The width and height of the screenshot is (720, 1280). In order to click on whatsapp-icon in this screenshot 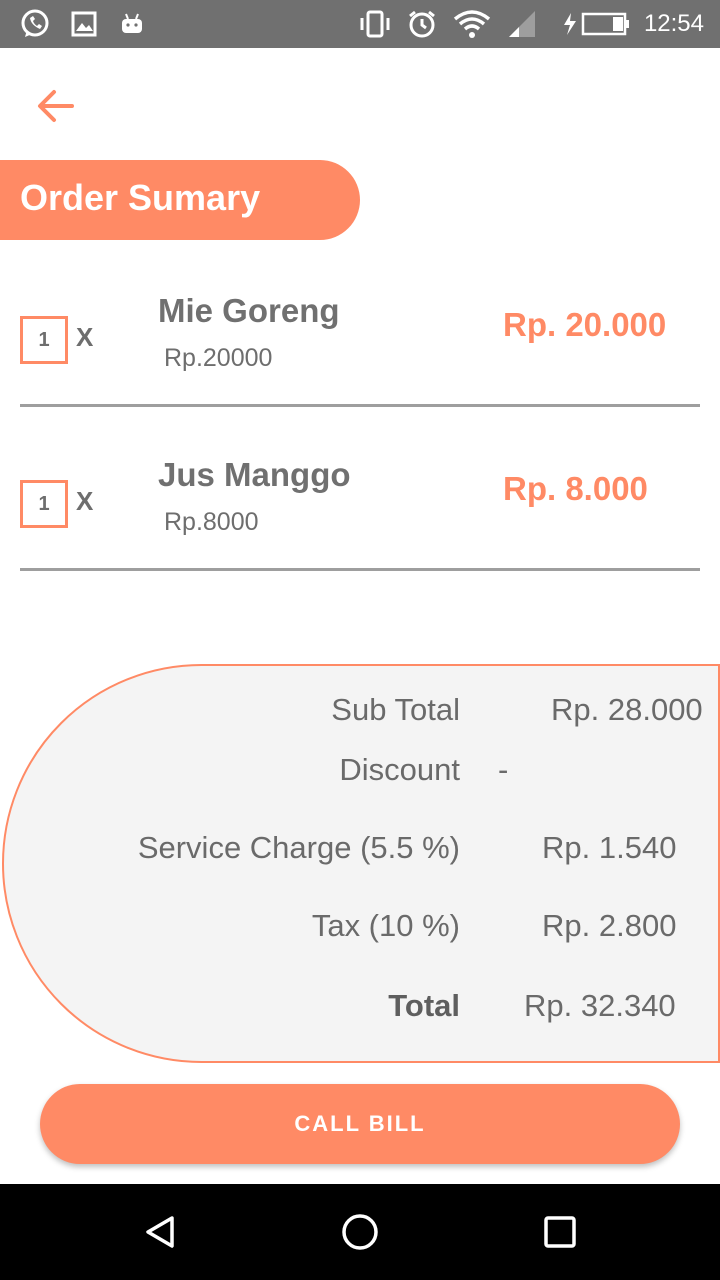, I will do `click(35, 24)`.